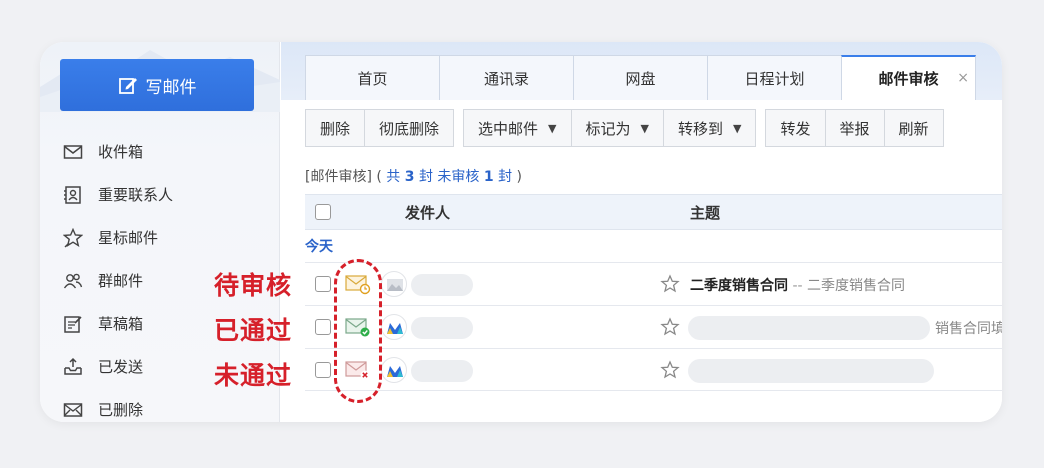  I want to click on close-tab-icon: ×, so click(963, 78).